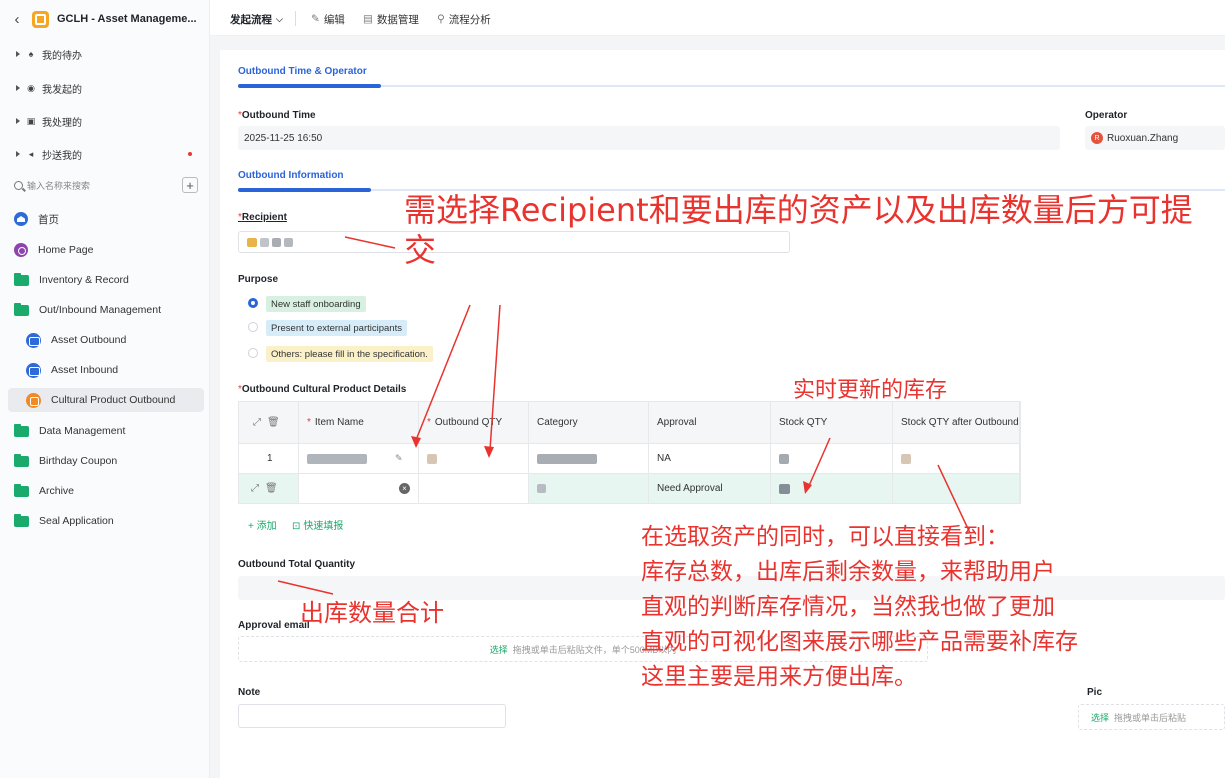  What do you see at coordinates (48, 219) in the screenshot?
I see `nav-label: 首页` at bounding box center [48, 219].